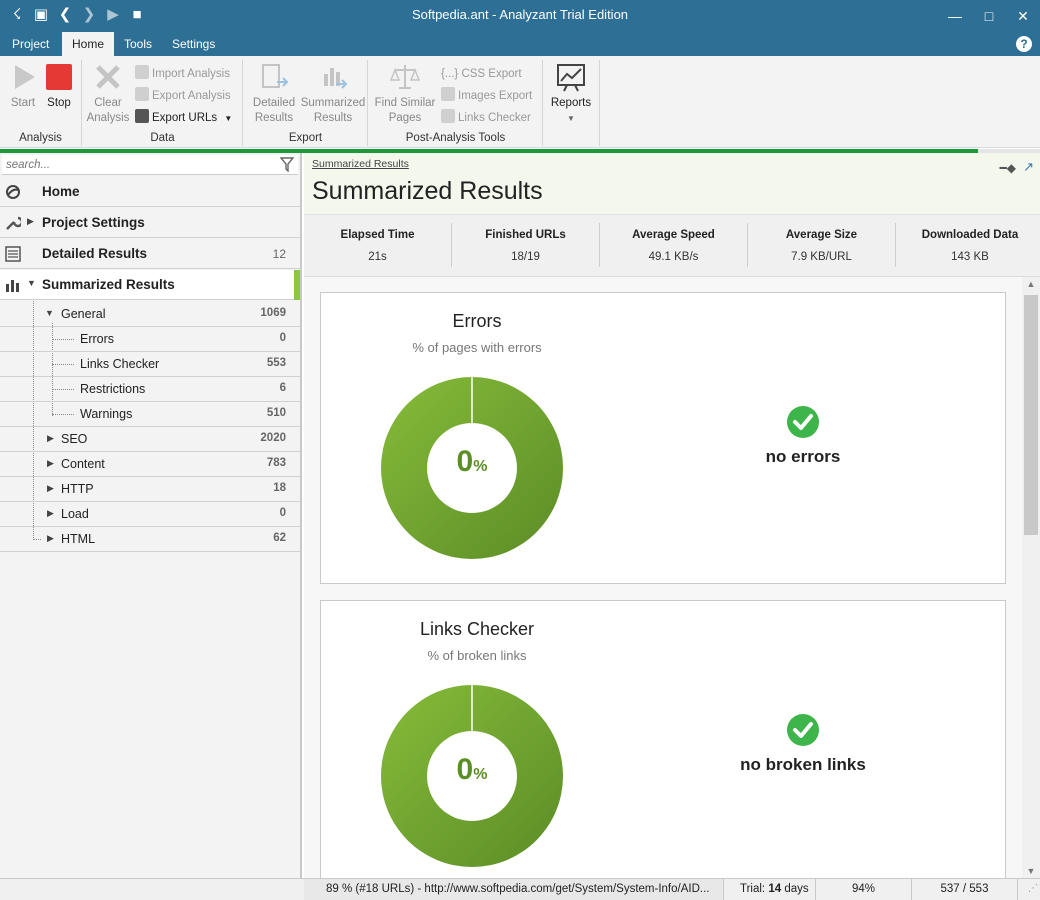 The image size is (1040, 900). What do you see at coordinates (137, 165) in the screenshot?
I see `search-input` at bounding box center [137, 165].